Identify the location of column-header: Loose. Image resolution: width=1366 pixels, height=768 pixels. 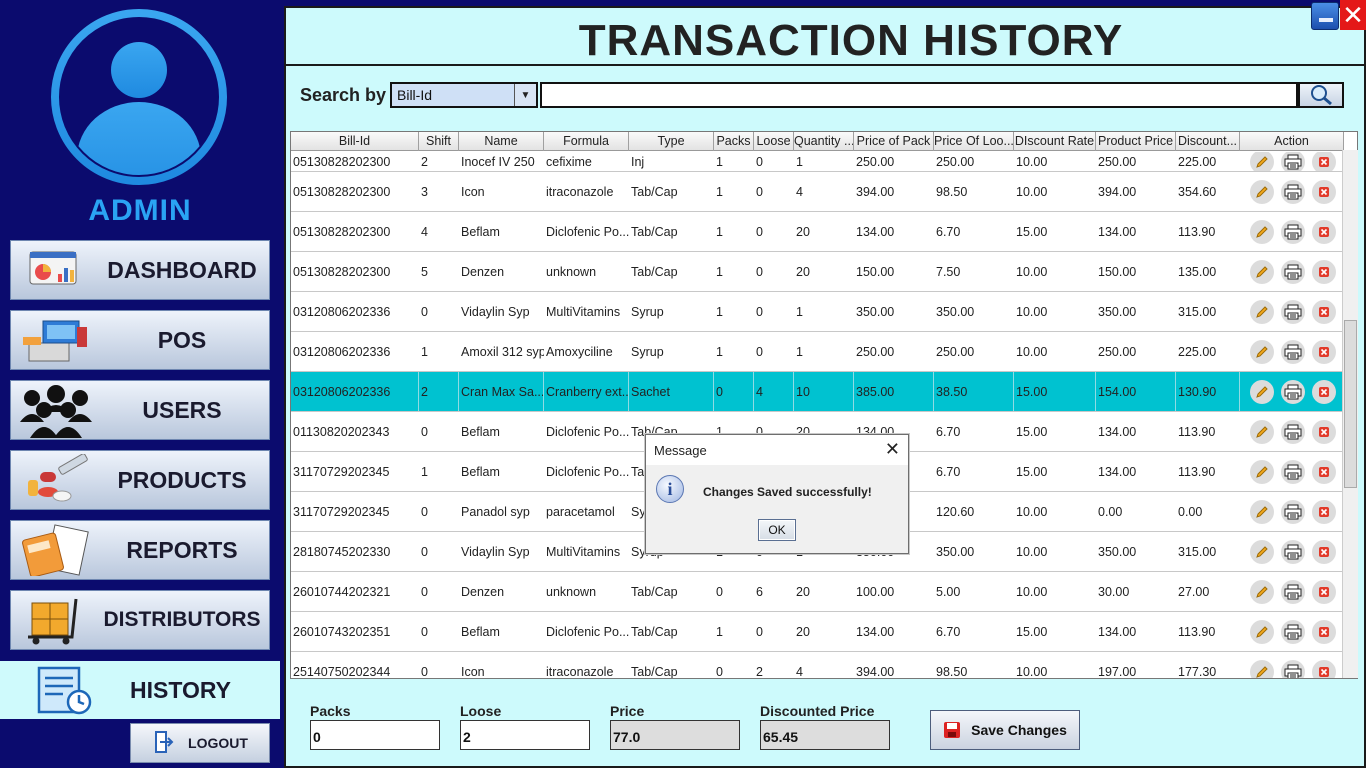
(774, 141).